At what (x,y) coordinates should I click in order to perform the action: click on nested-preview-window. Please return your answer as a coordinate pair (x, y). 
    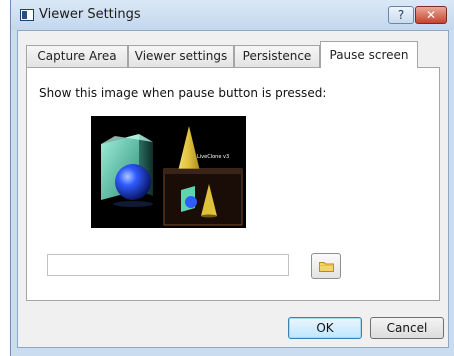
    Looking at the image, I should click on (203, 197).